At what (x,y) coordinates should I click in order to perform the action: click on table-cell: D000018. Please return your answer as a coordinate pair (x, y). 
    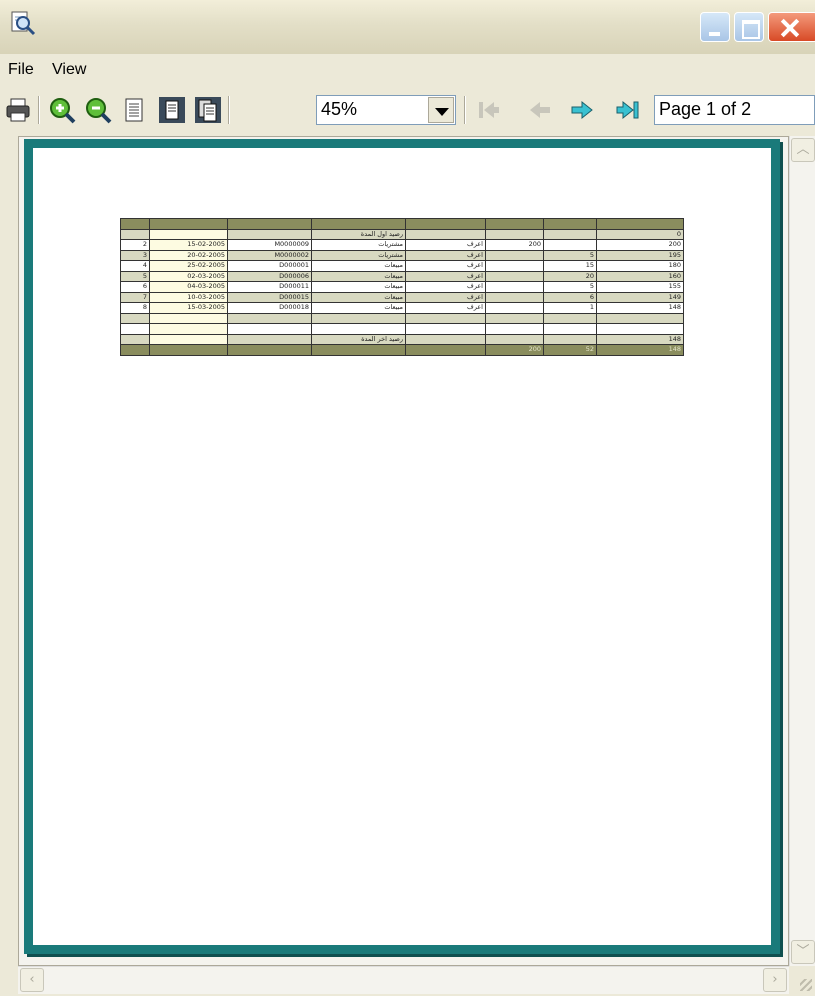
    Looking at the image, I should click on (269, 308).